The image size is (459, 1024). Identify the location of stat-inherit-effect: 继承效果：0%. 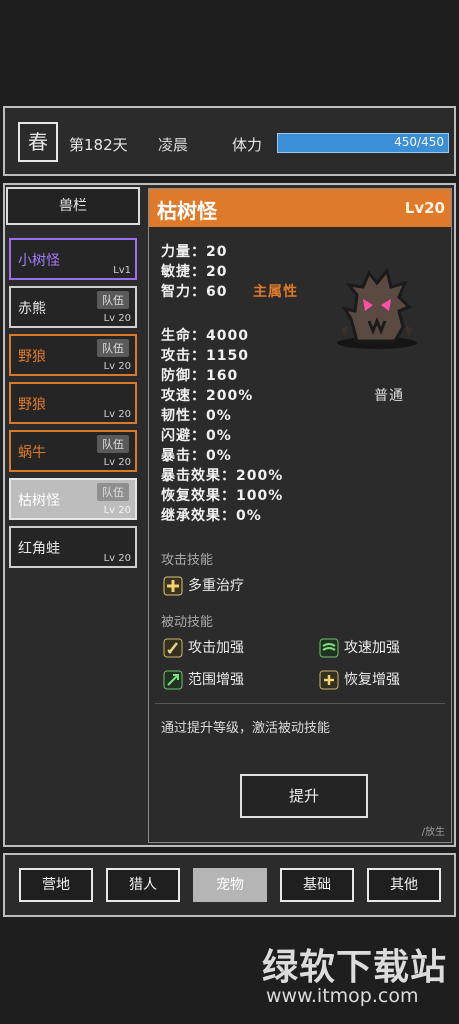
(211, 516).